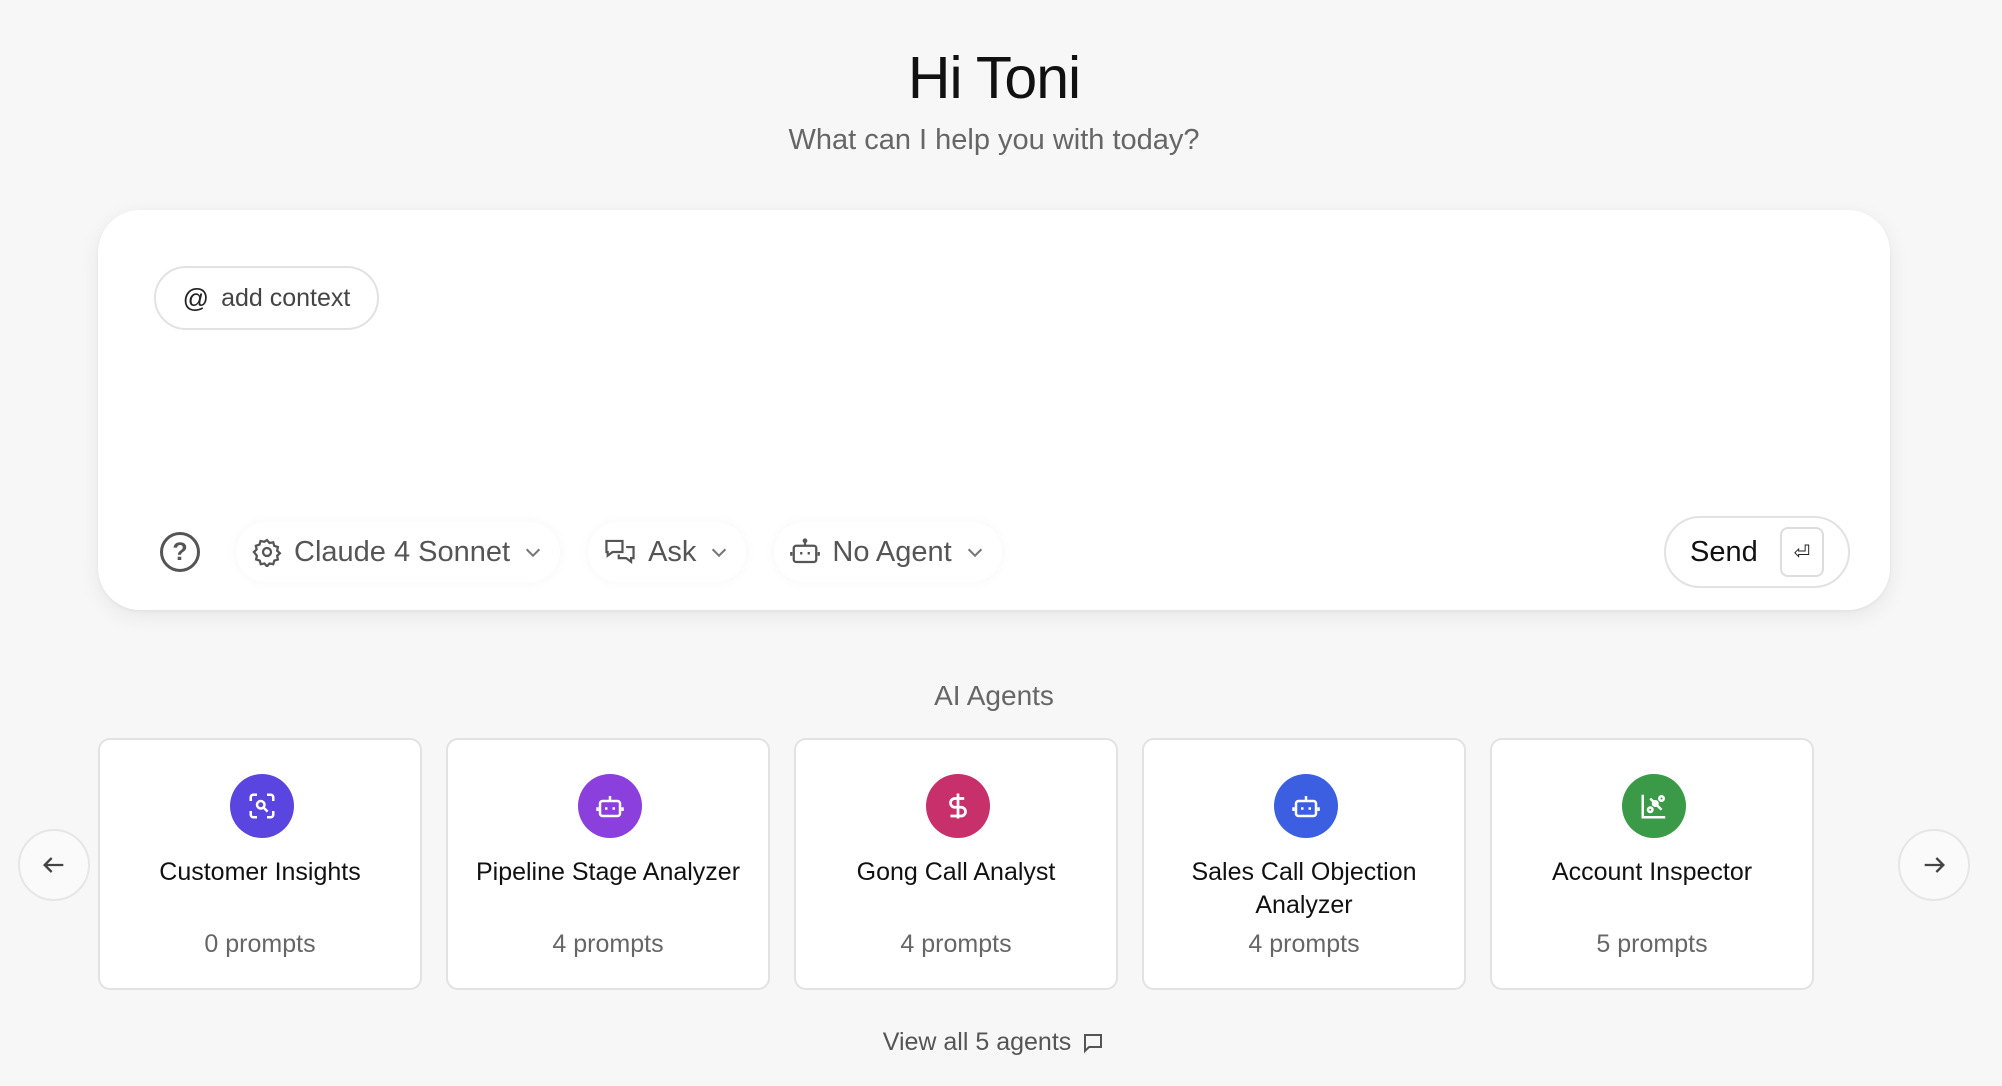  I want to click on message-icon, so click(1093, 1043).